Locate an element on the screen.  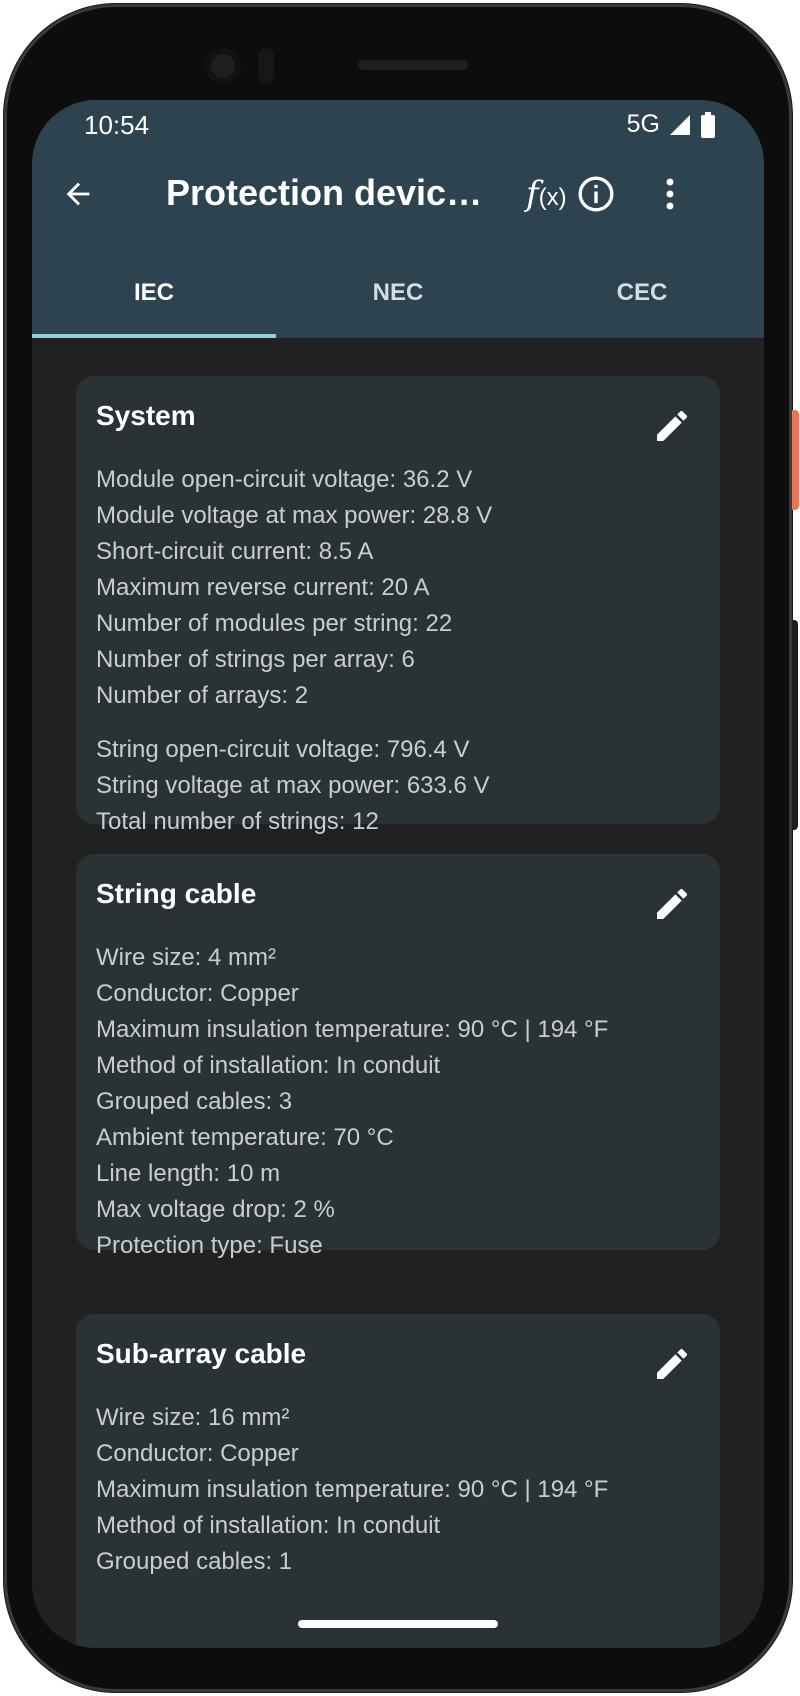
status-icons: 5G is located at coordinates (671, 124).